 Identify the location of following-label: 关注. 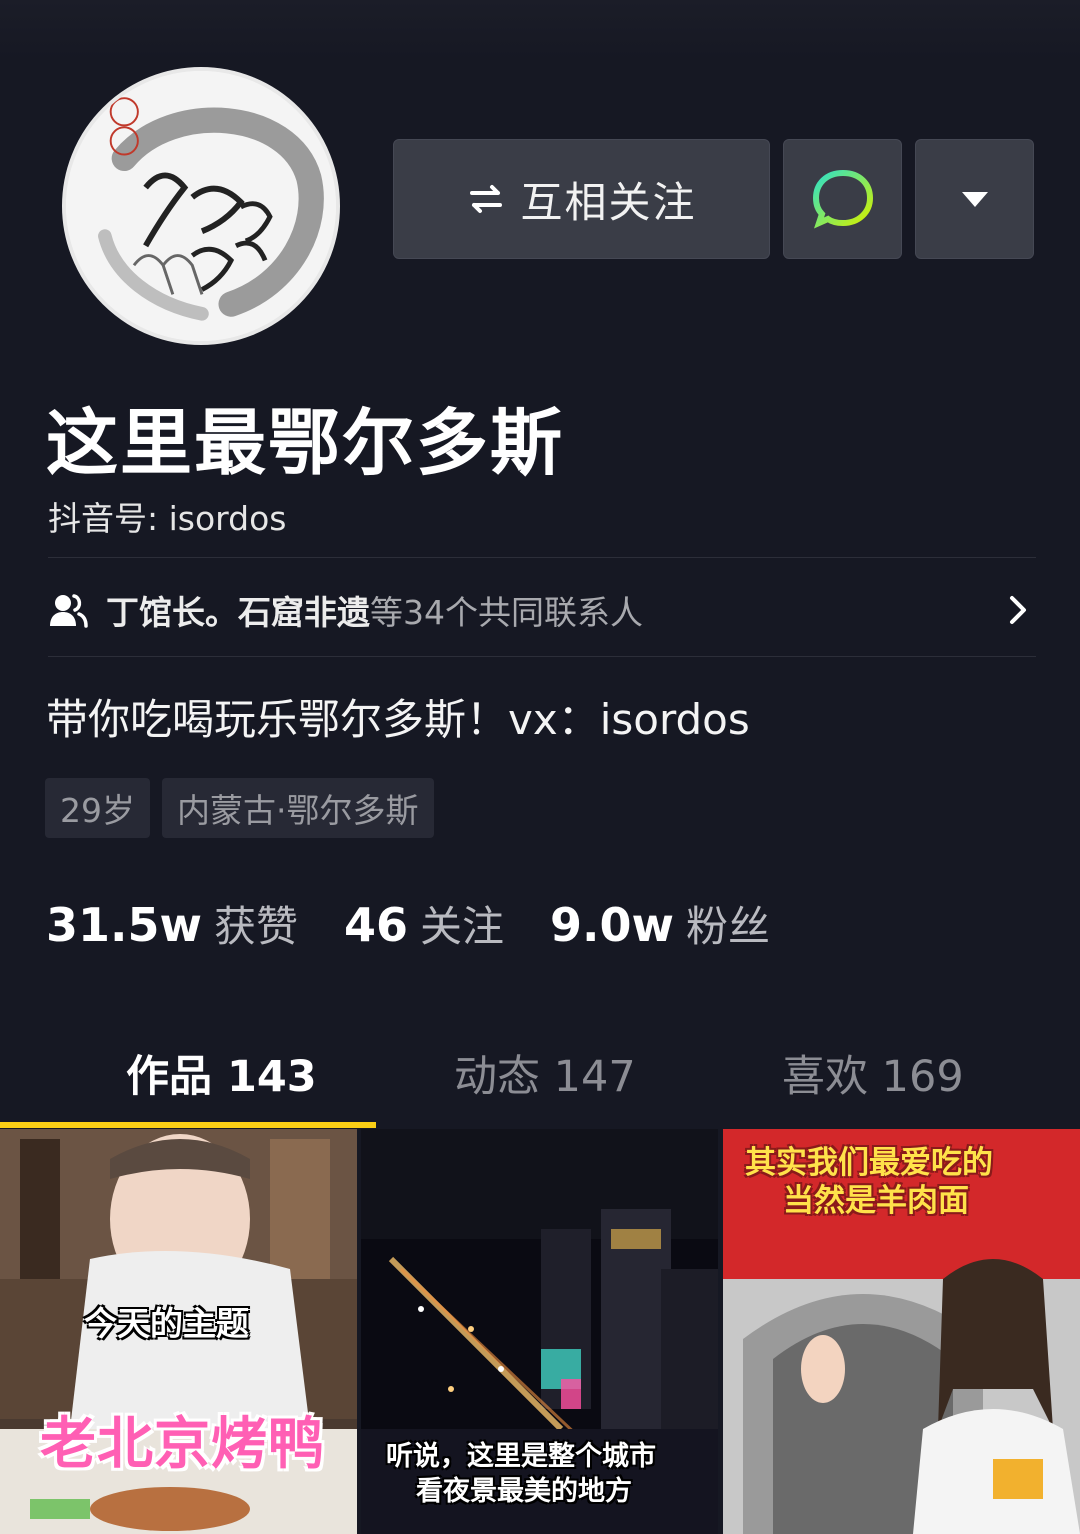
(462, 926).